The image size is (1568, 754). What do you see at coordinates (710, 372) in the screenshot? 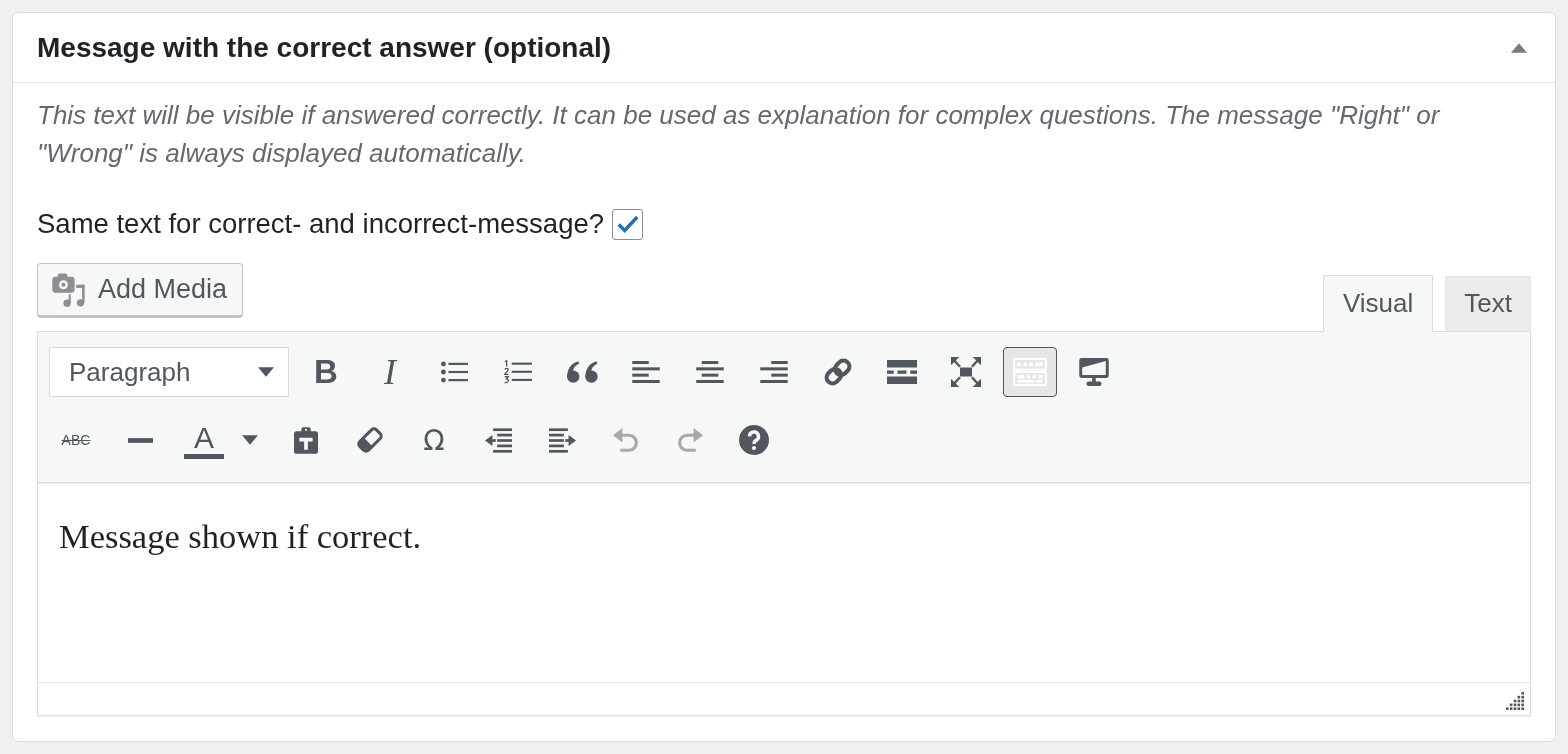
I see `align-center-icon` at bounding box center [710, 372].